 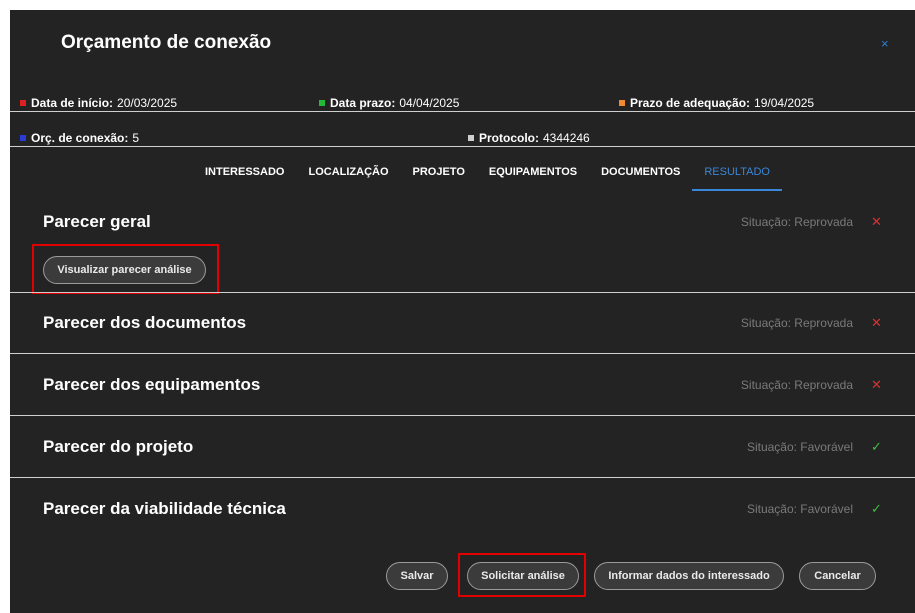 I want to click on section-status-general: Situação: Reprovada, so click(x=796, y=222).